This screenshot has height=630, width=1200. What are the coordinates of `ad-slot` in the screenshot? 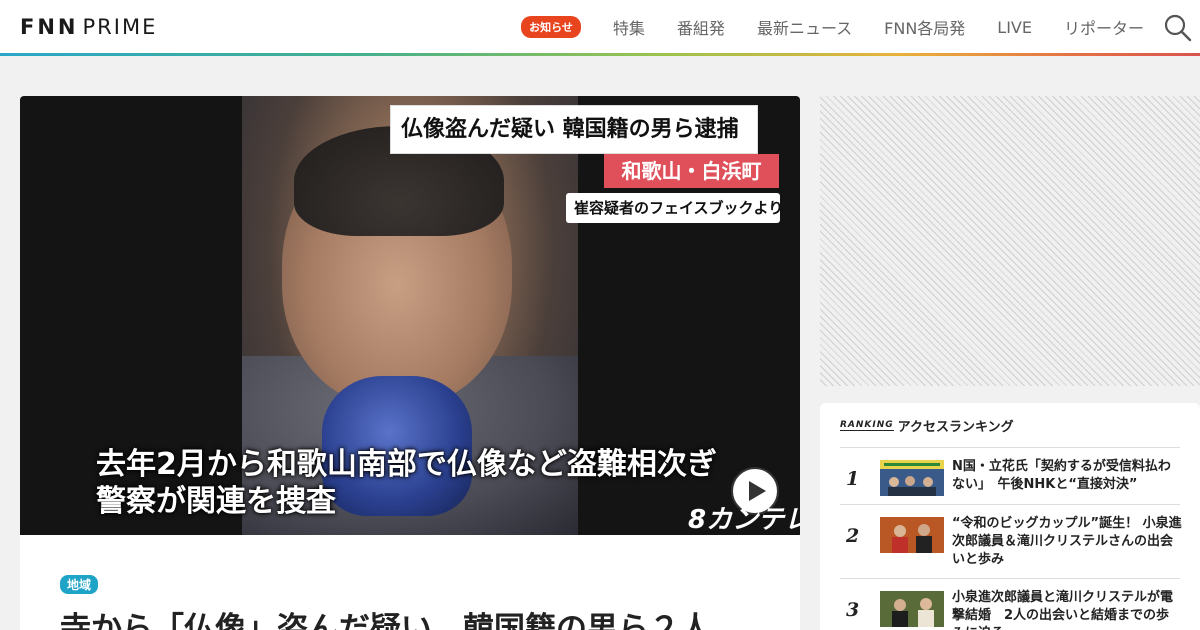 It's located at (1010, 241).